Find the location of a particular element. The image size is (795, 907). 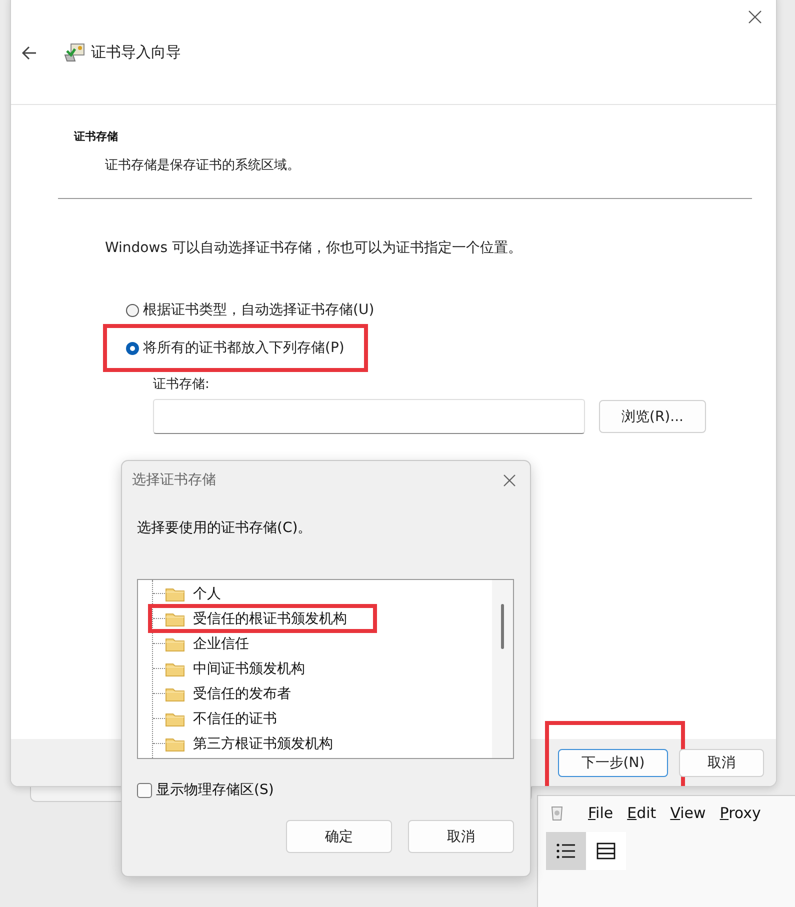

section-title: 证书存储 is located at coordinates (96, 136).